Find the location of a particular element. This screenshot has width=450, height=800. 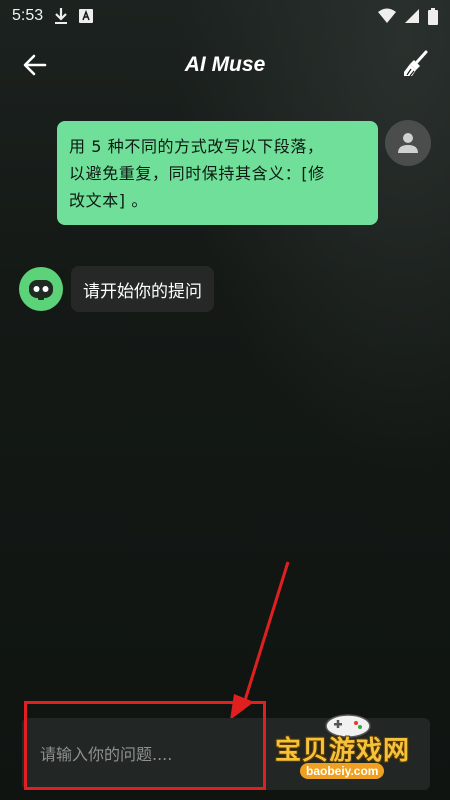

bot-avatar is located at coordinates (41, 289).